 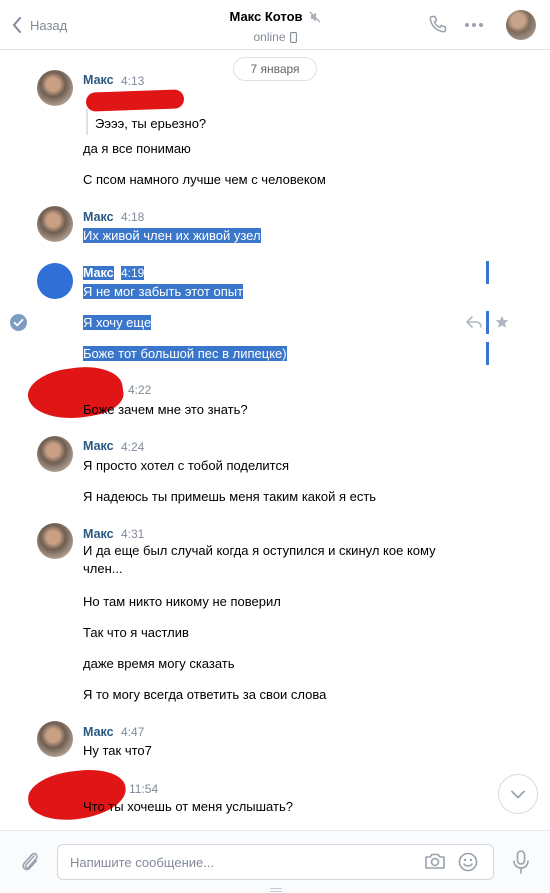 What do you see at coordinates (117, 750) in the screenshot?
I see `message-text: Ну так что7` at bounding box center [117, 750].